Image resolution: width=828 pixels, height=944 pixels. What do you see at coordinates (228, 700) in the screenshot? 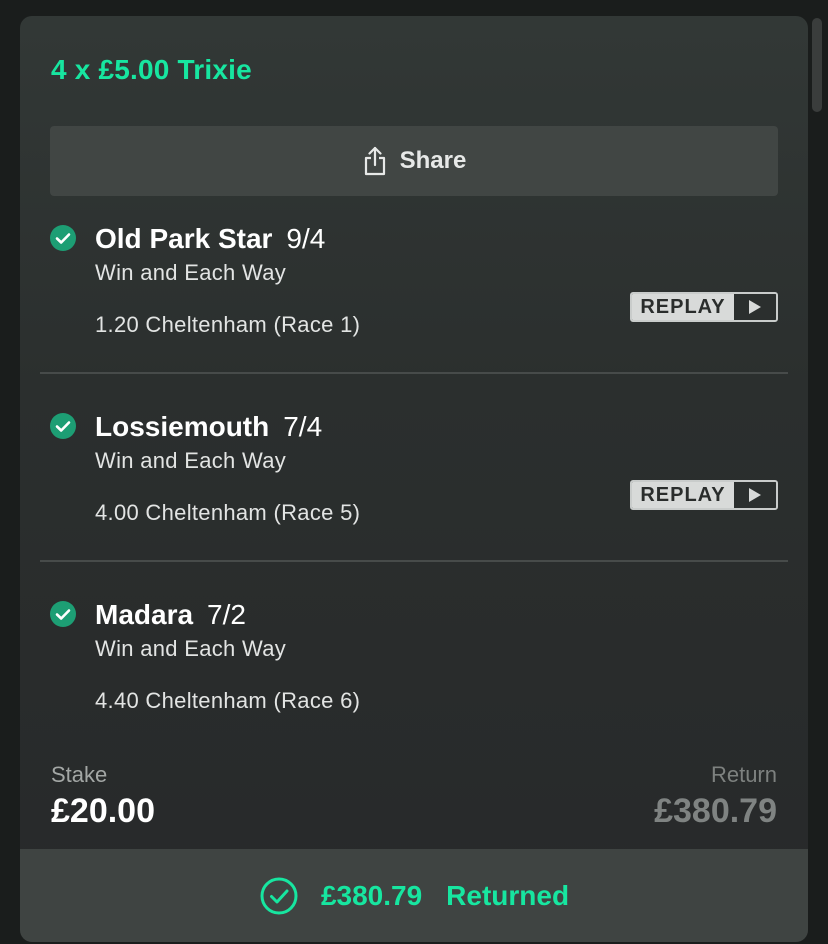
I see `selection-event: 4.40 Cheltenham (Race 6)` at bounding box center [228, 700].